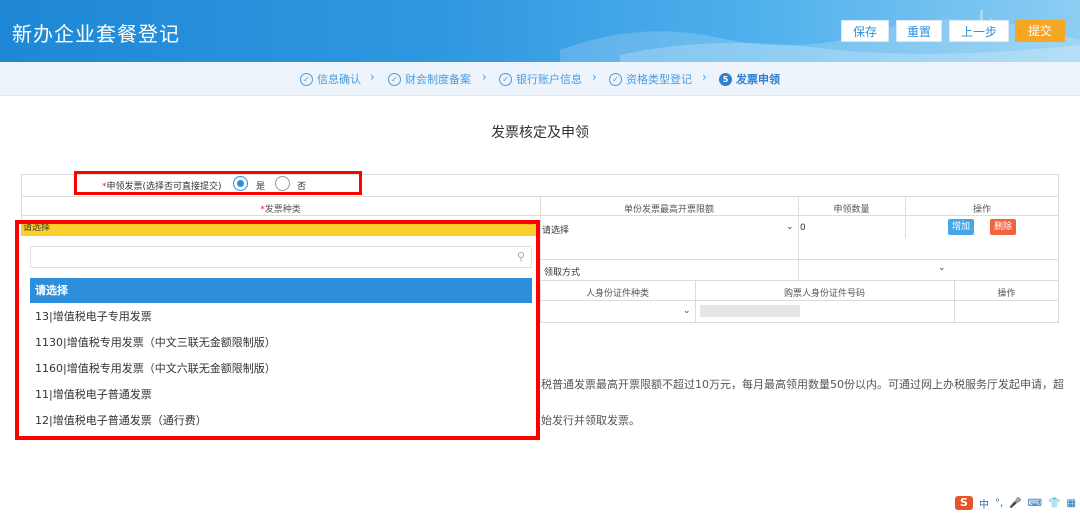  I want to click on step-accounting-filing: ✓ 财会制度备案, so click(429, 79).